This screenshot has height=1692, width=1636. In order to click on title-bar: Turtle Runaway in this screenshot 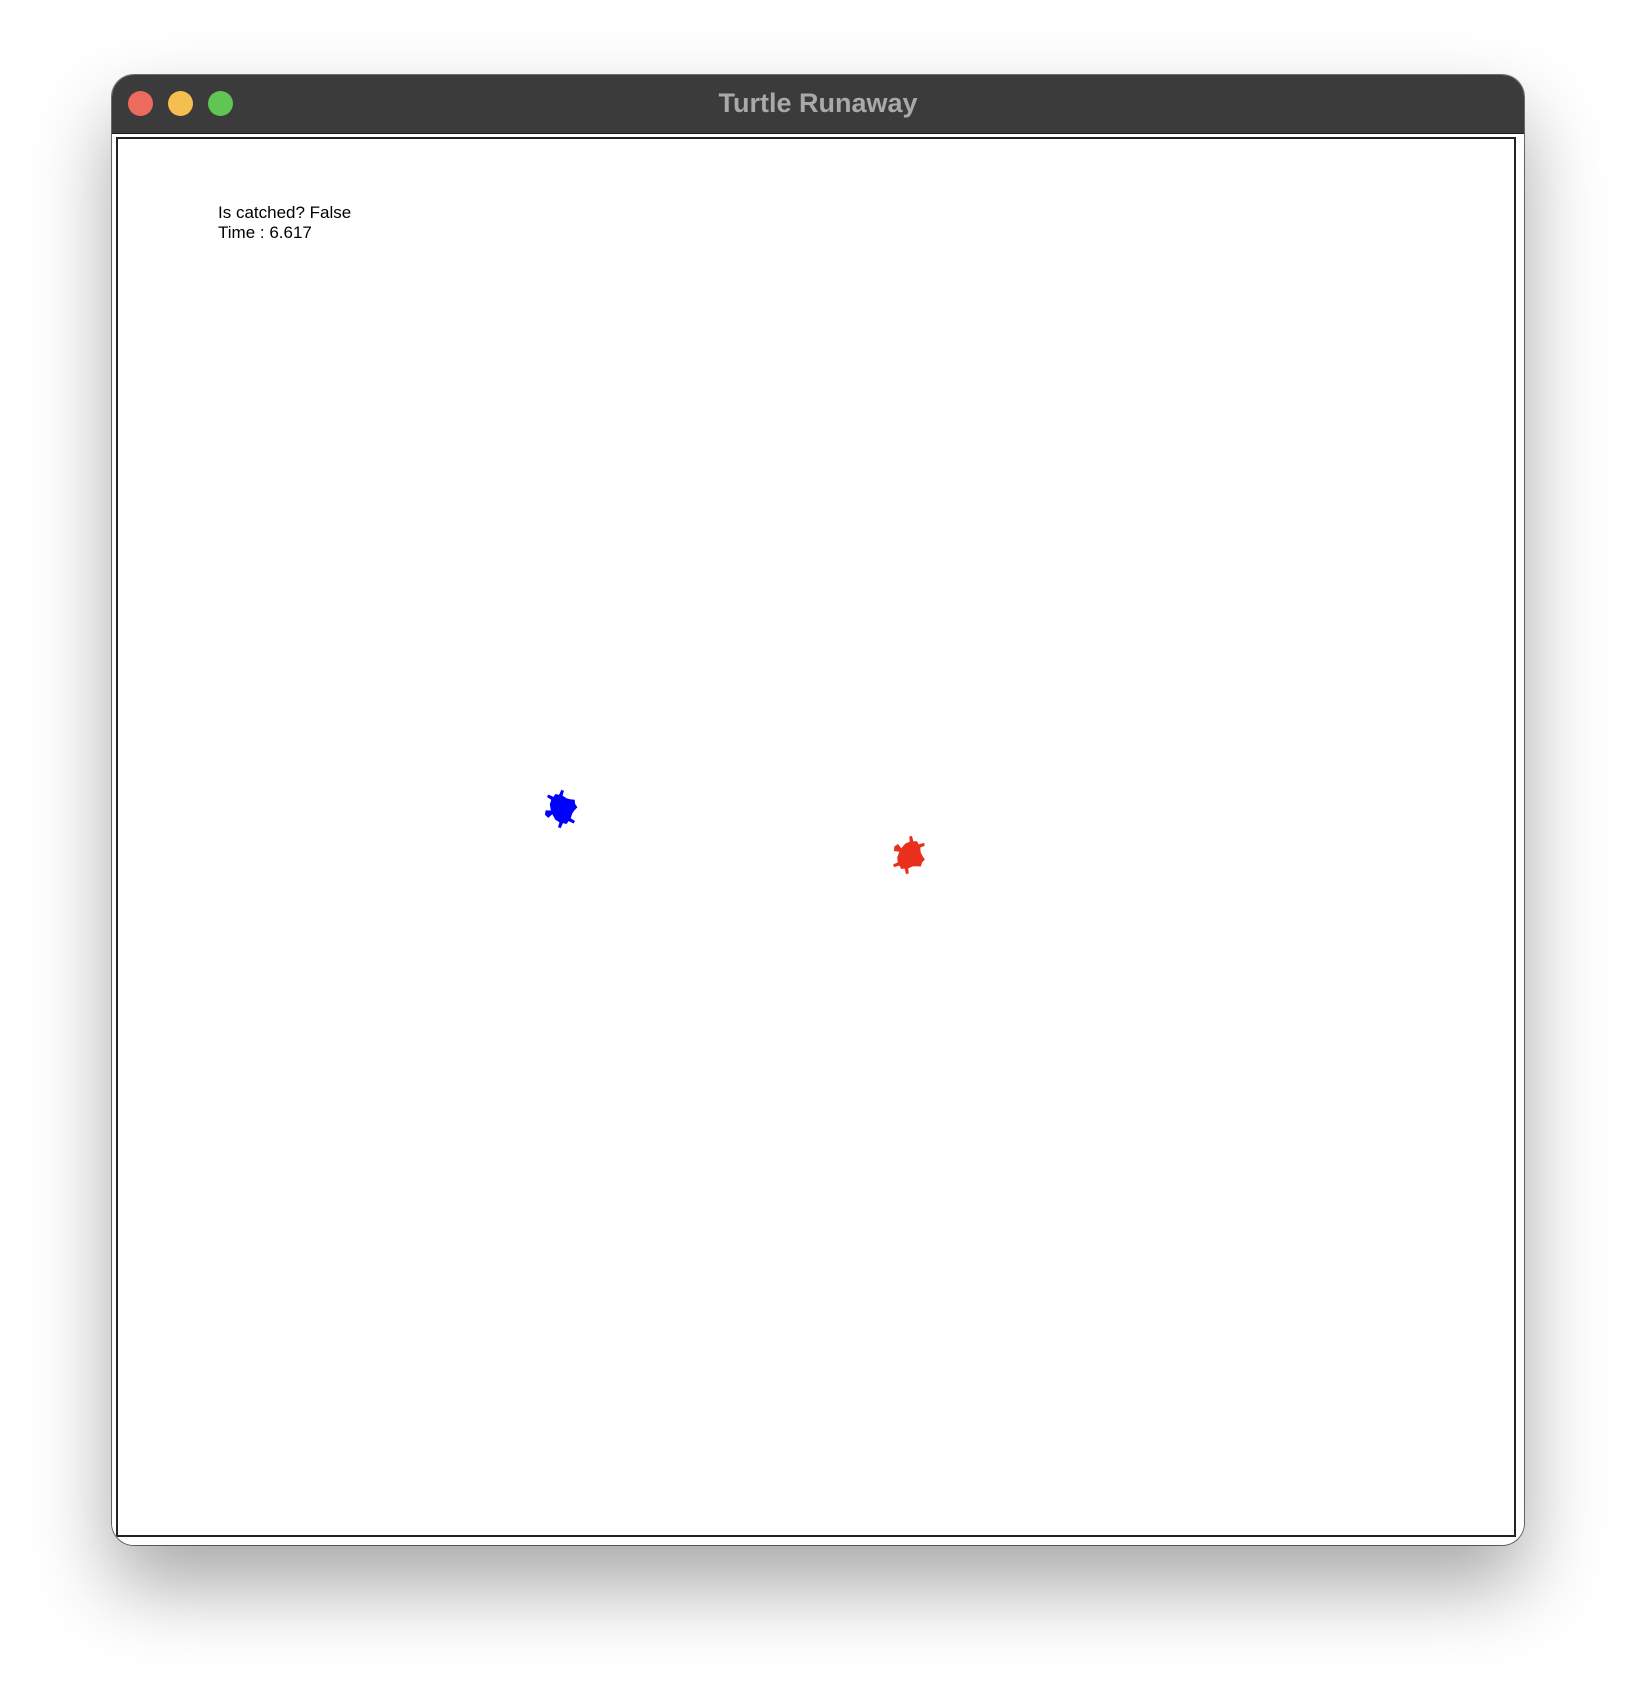, I will do `click(818, 104)`.